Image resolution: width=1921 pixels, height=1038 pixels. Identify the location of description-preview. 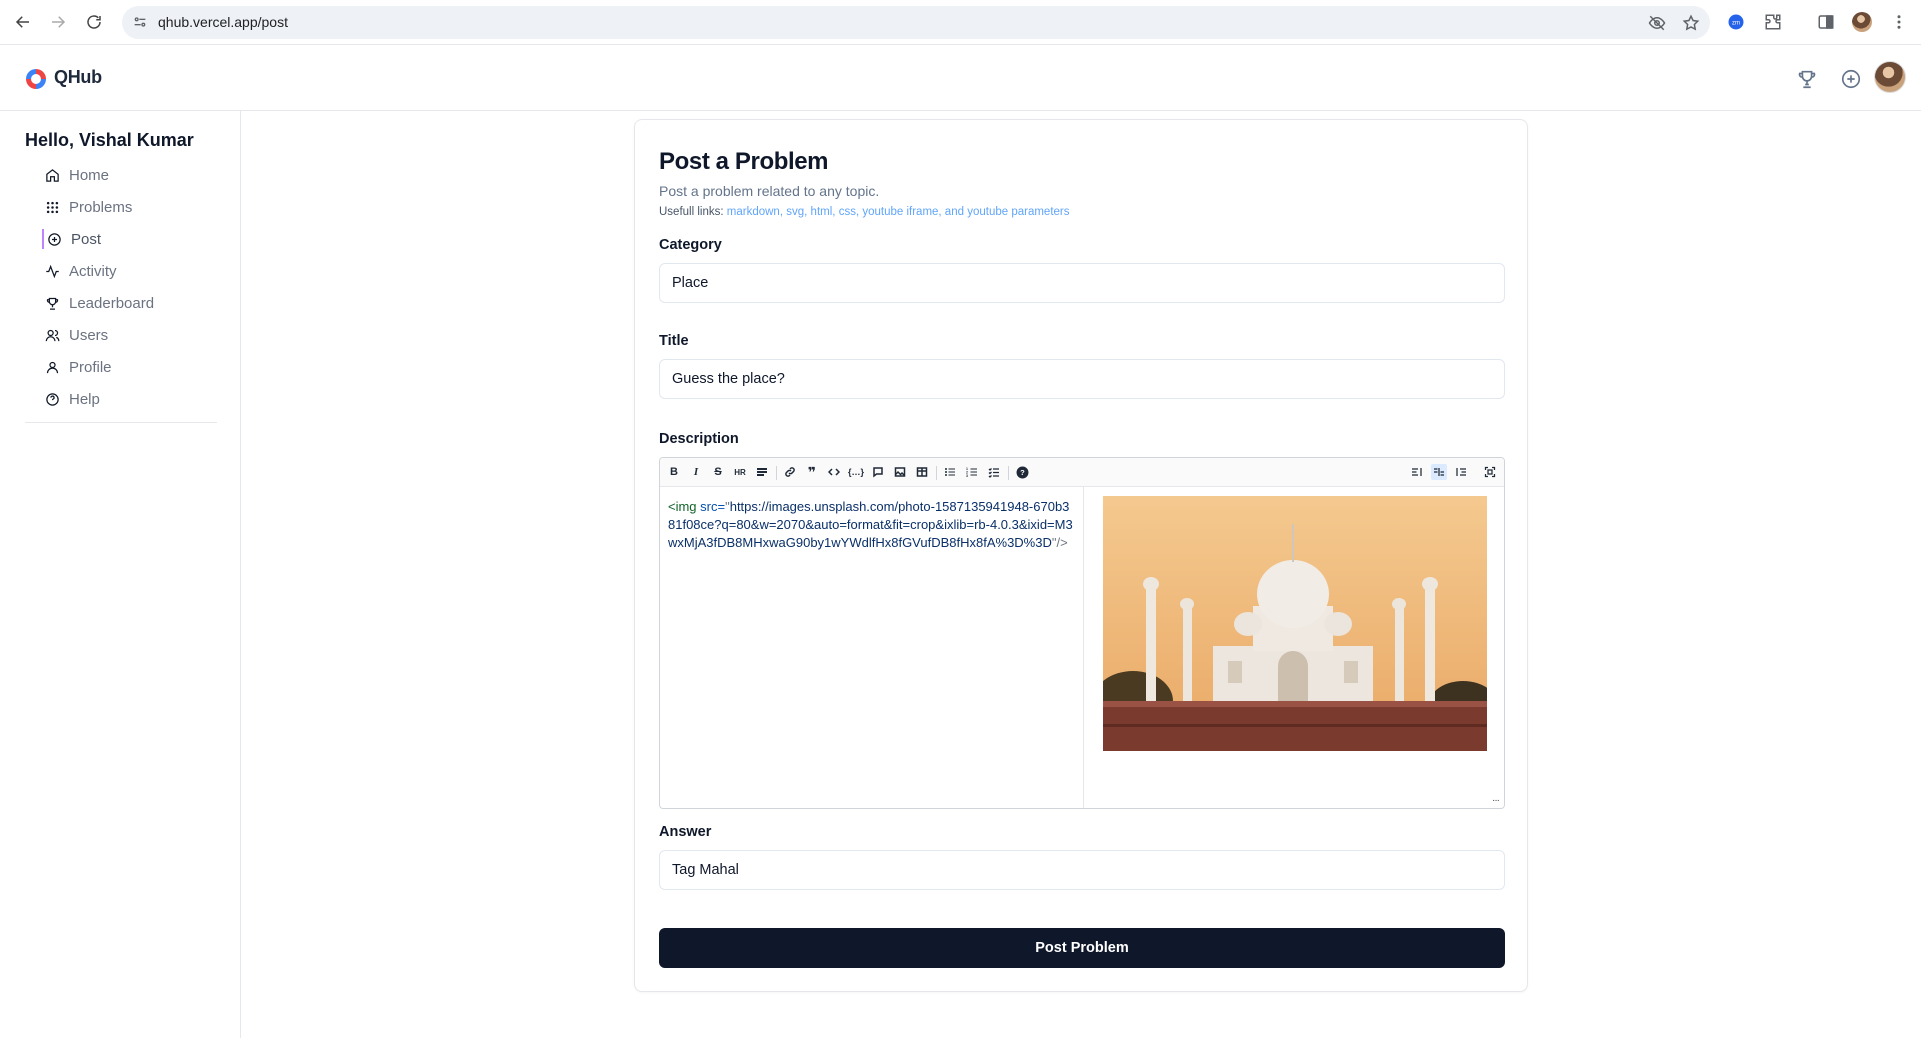
(1294, 647).